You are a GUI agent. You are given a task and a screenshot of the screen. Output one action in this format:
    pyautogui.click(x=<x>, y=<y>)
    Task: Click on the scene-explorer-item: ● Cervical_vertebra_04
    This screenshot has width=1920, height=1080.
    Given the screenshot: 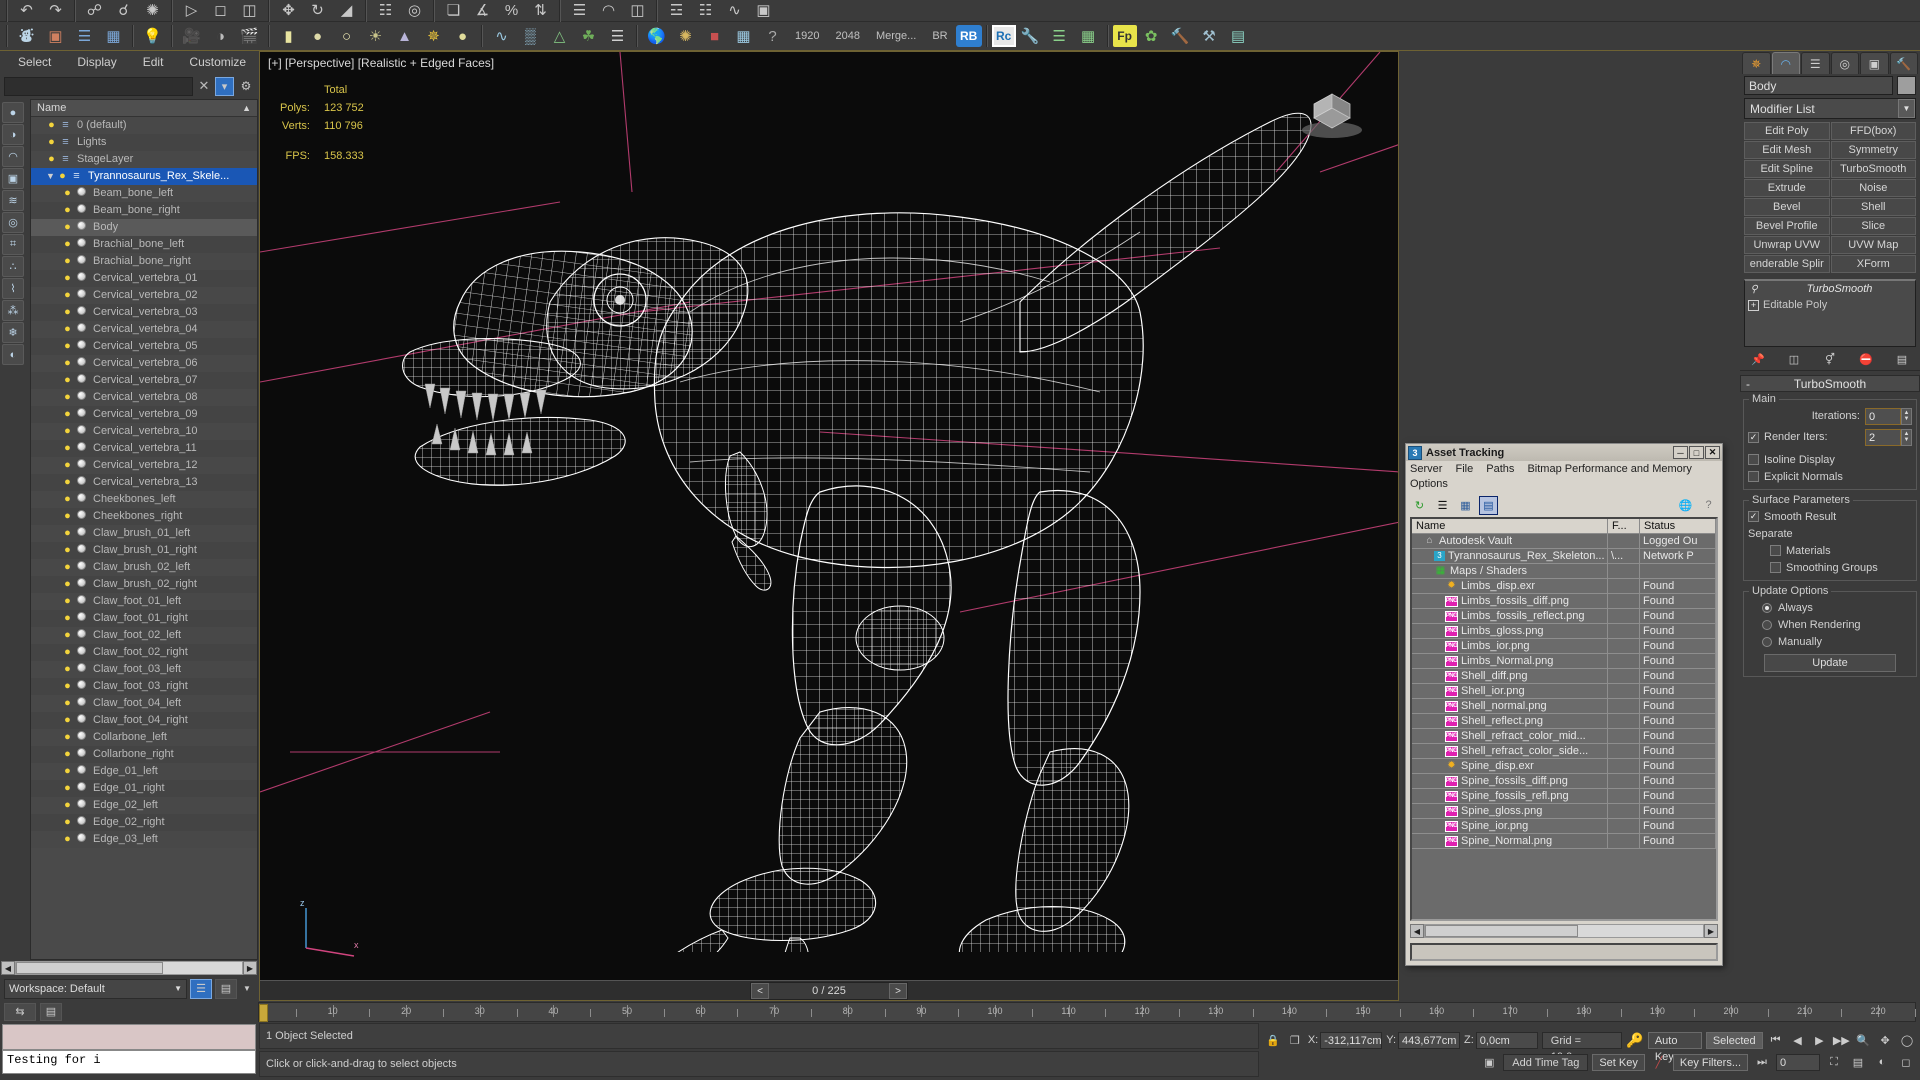 What is the action you would take?
    pyautogui.click(x=144, y=329)
    